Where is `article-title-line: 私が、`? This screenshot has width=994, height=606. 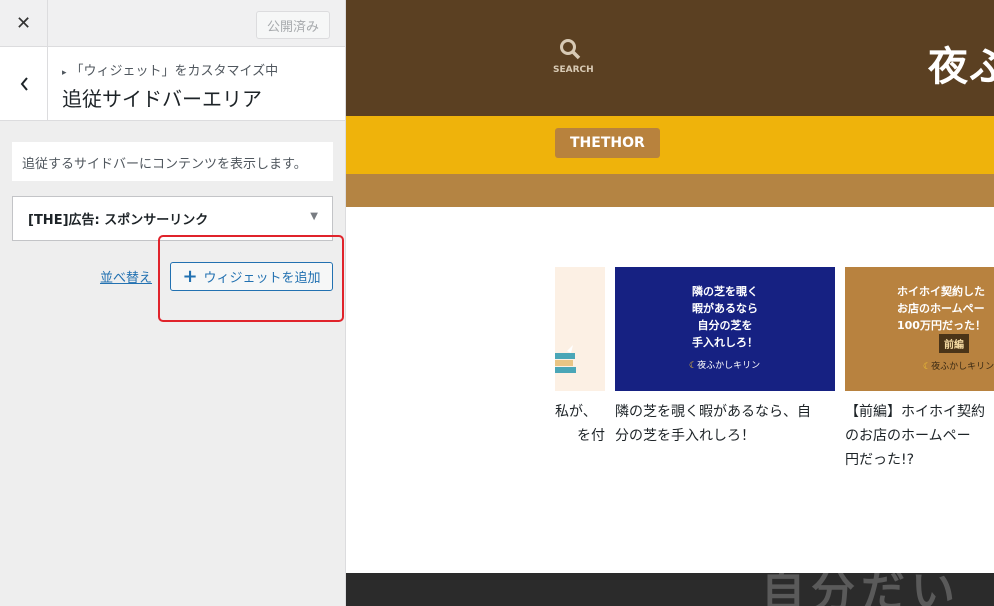 article-title-line: 私が、 is located at coordinates (576, 412).